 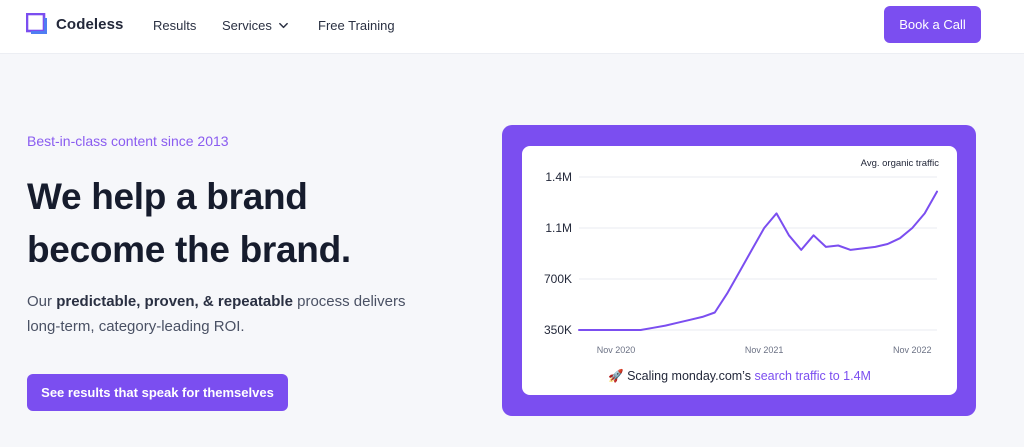 I want to click on nav-link-free-training: Free Training, so click(x=356, y=25).